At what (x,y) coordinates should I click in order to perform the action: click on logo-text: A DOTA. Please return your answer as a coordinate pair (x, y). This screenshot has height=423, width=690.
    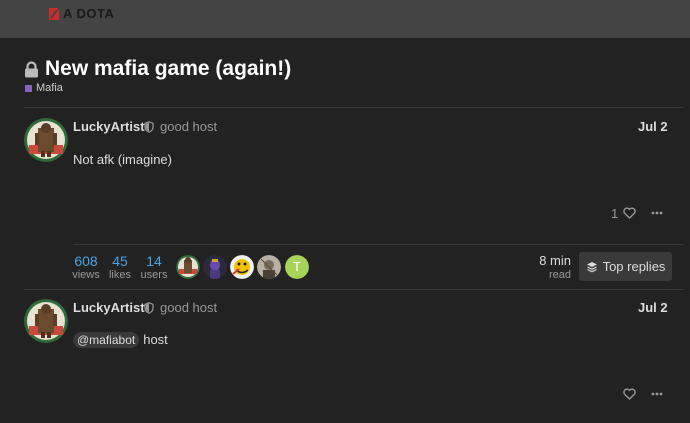
    Looking at the image, I should click on (89, 13).